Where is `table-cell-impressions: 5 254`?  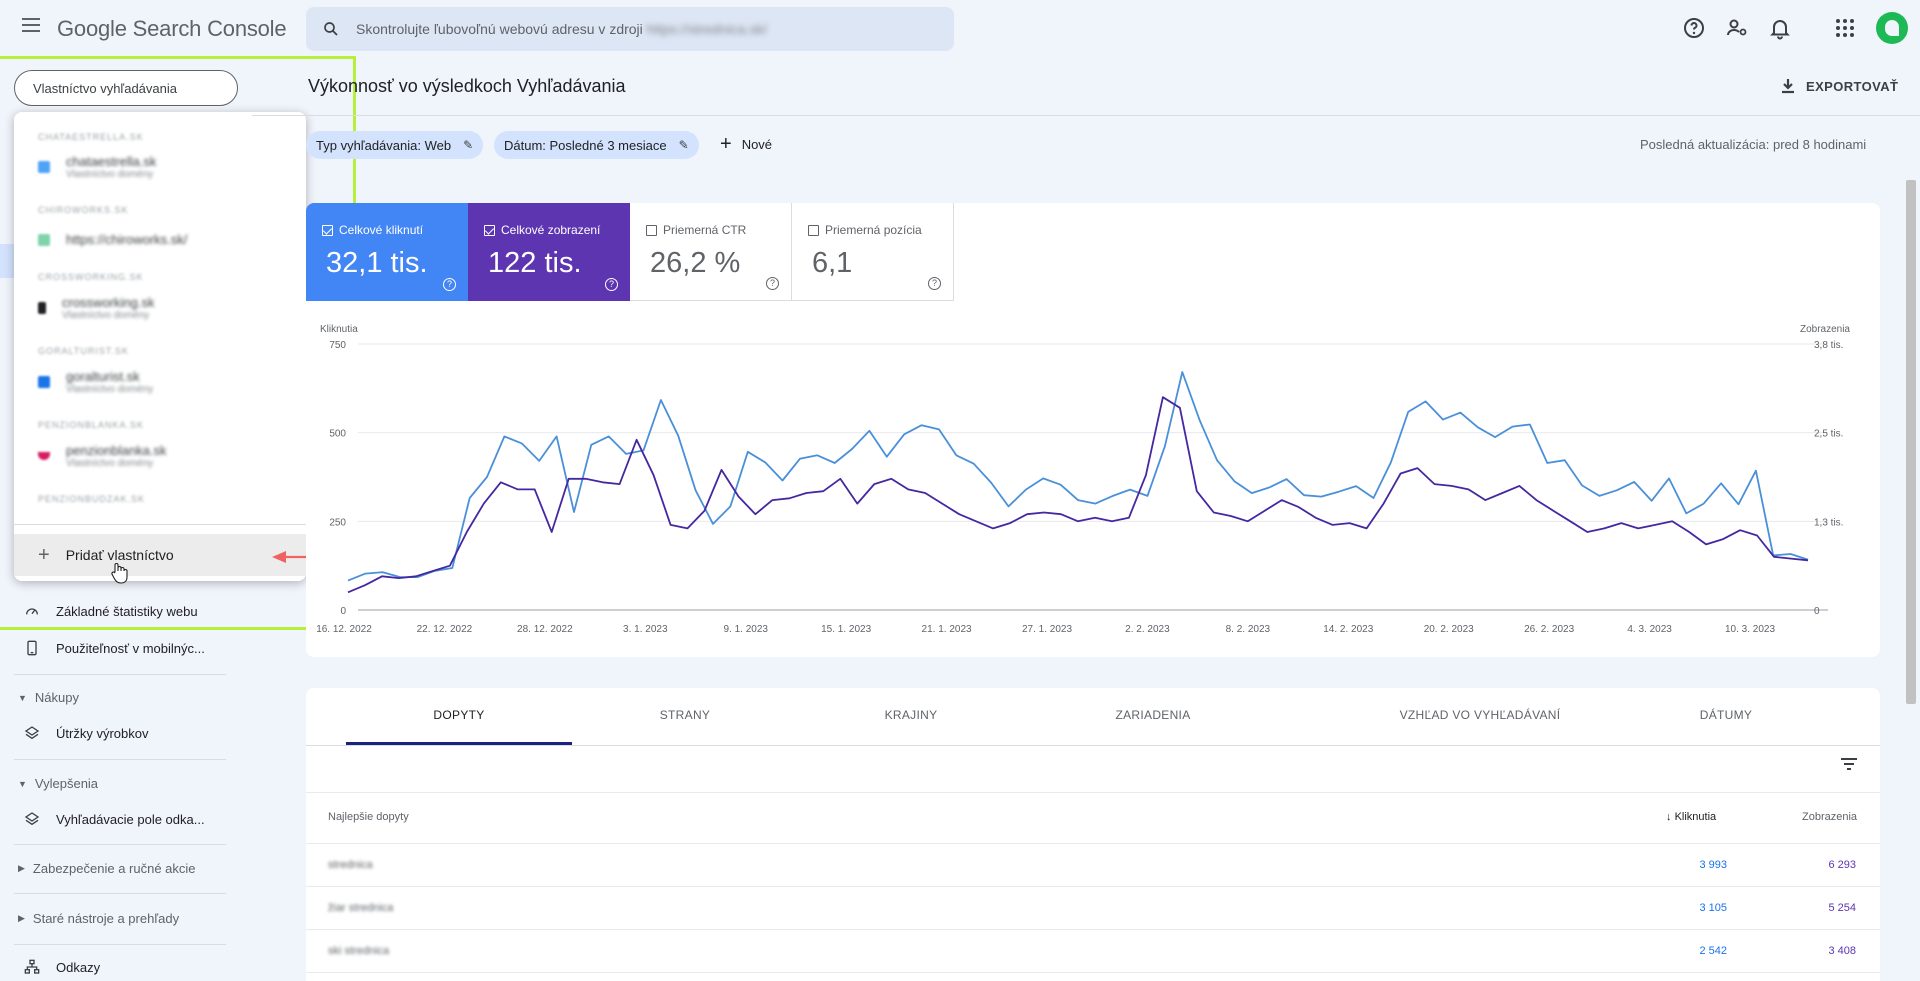 table-cell-impressions: 5 254 is located at coordinates (1842, 908).